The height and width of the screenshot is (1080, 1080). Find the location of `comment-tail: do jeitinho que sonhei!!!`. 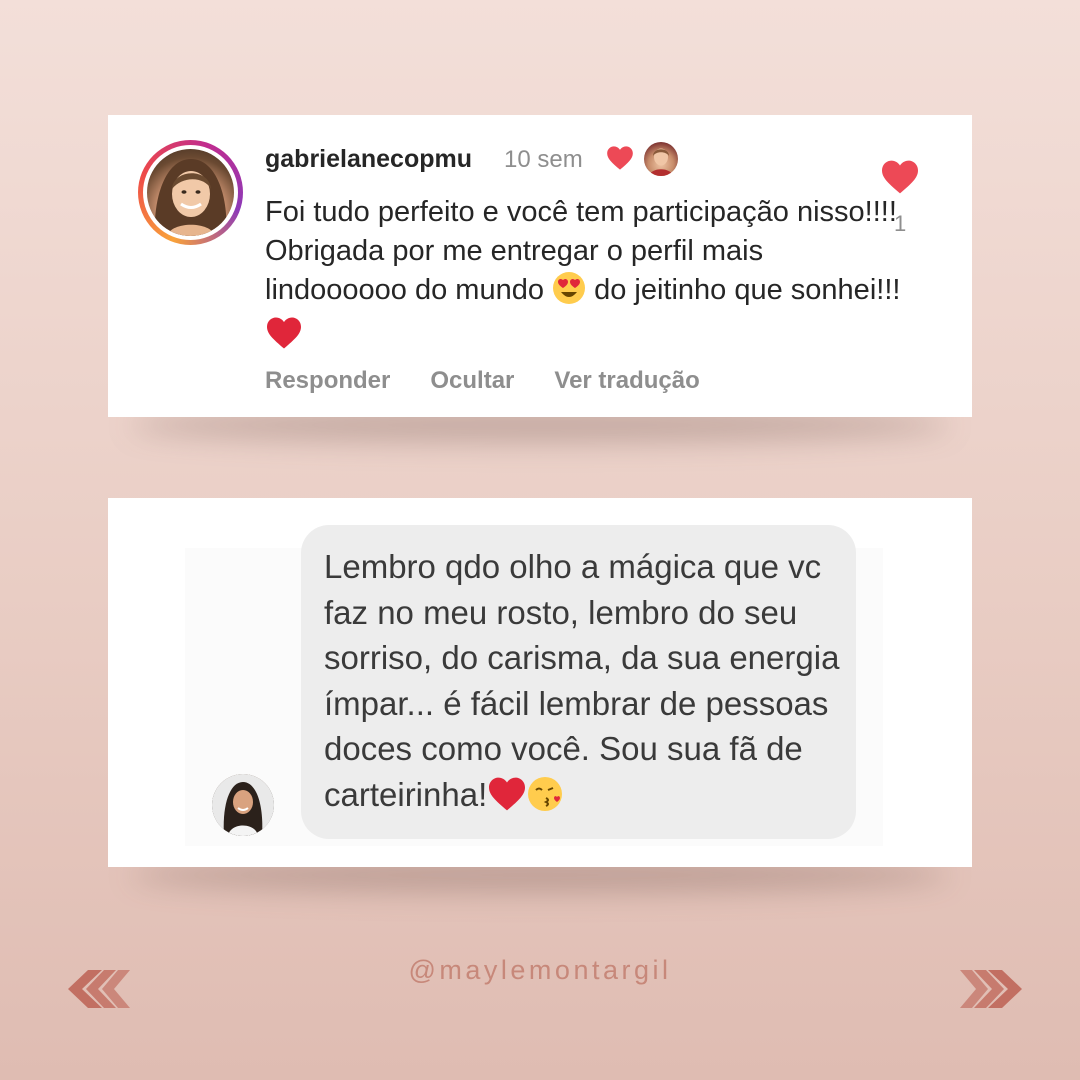

comment-tail: do jeitinho que sonhei!!! is located at coordinates (743, 290).